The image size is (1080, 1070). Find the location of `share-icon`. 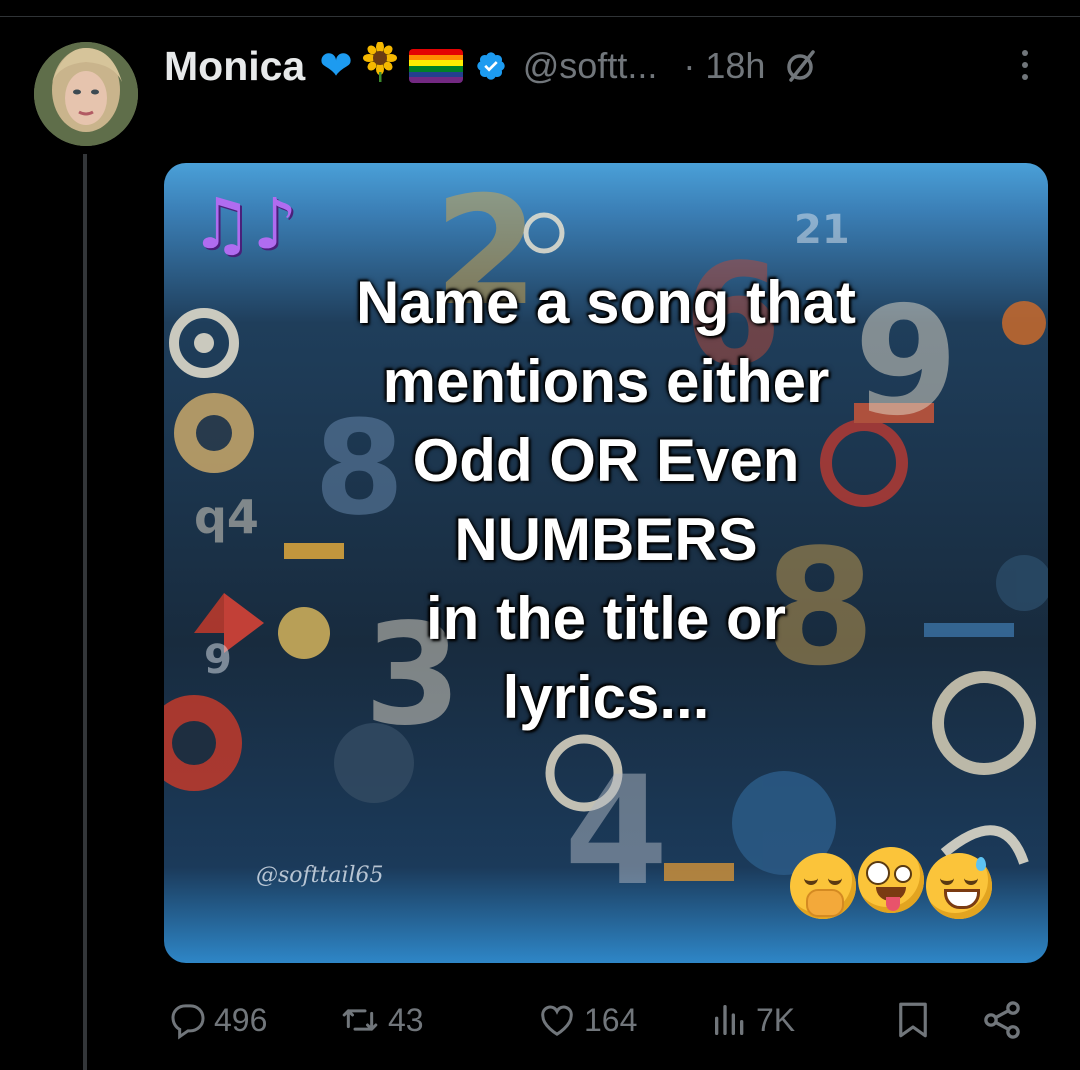

share-icon is located at coordinates (1002, 1020).